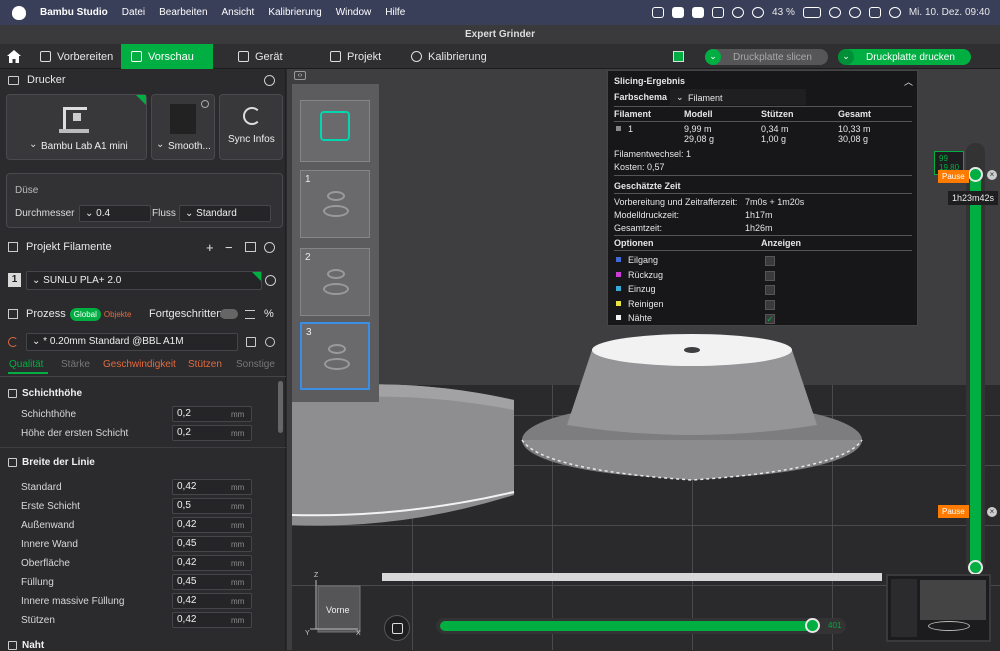 The width and height of the screenshot is (1000, 651). Describe the element at coordinates (335, 131) in the screenshot. I see `plate-stats-thumbnail` at that location.